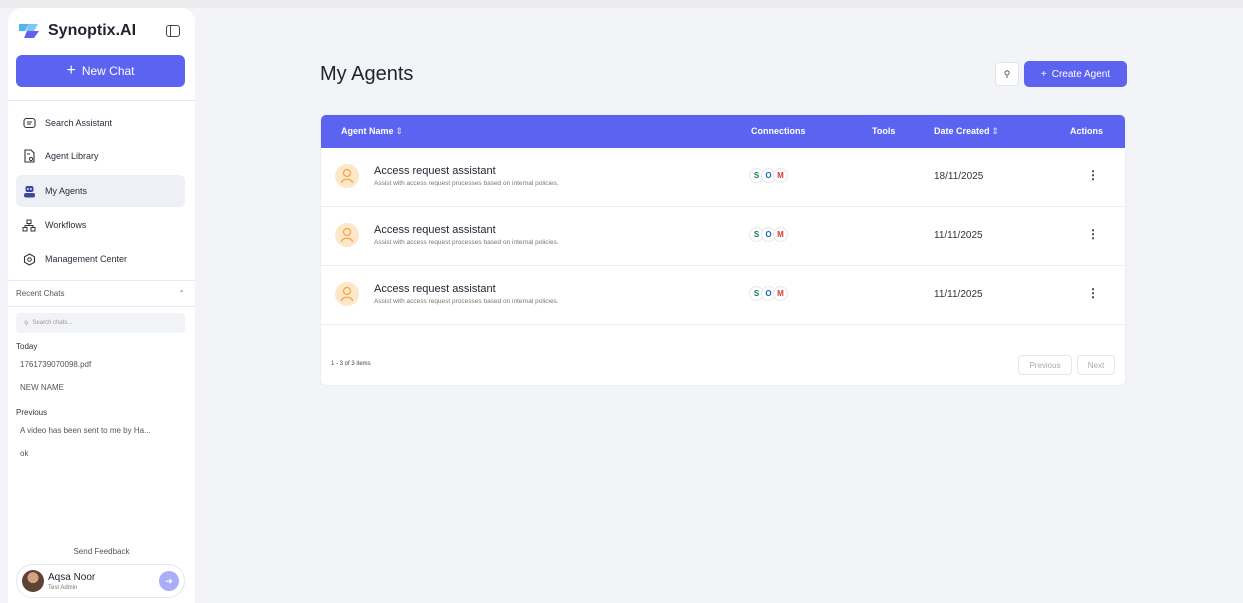 This screenshot has height=603, width=1243. I want to click on user-card: Aqsa Noor Test Admin ➜, so click(100, 581).